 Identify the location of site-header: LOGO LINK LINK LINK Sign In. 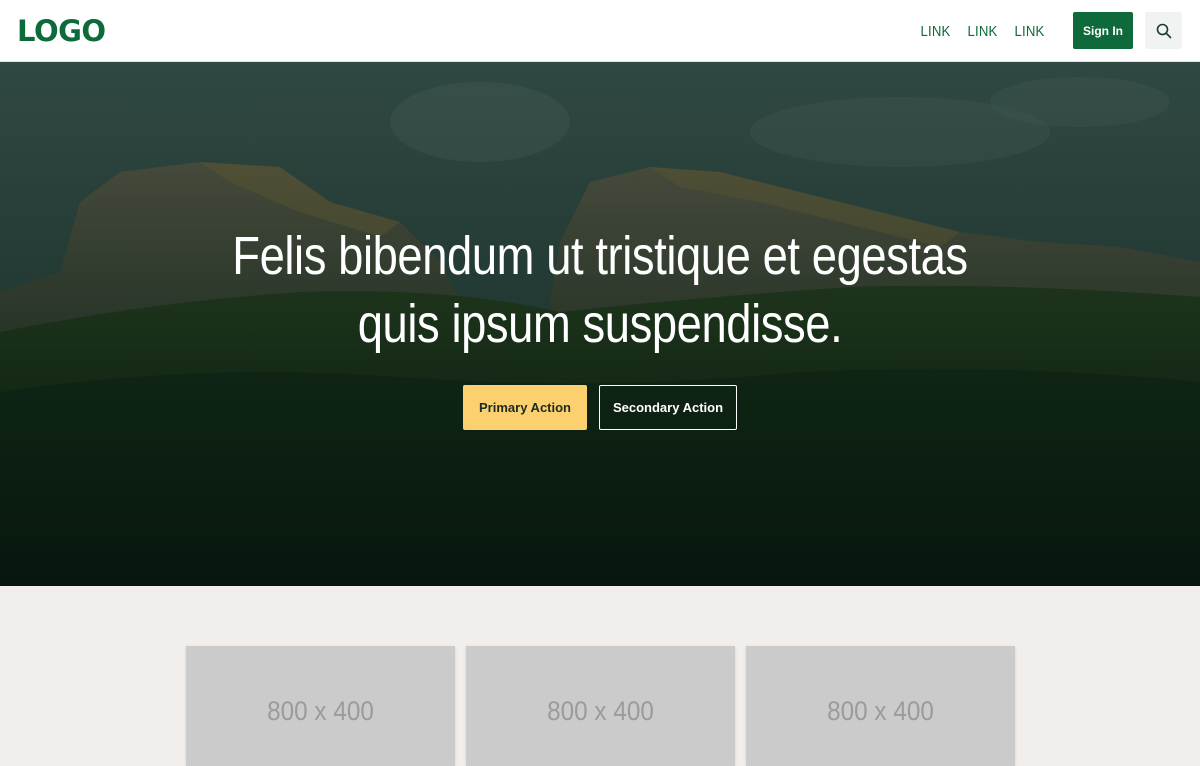
(600, 31).